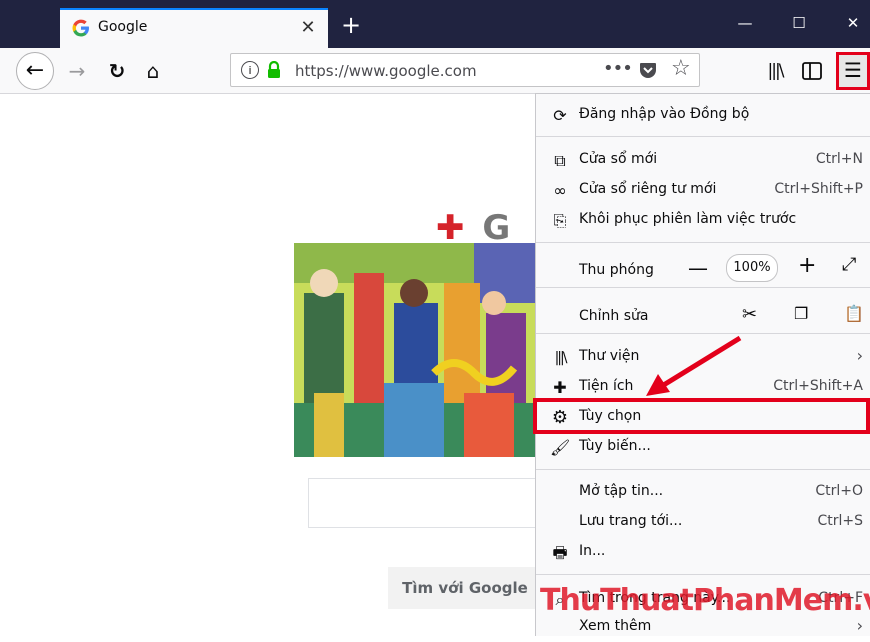 The image size is (870, 642). I want to click on maximize-button: ☐, so click(799, 23).